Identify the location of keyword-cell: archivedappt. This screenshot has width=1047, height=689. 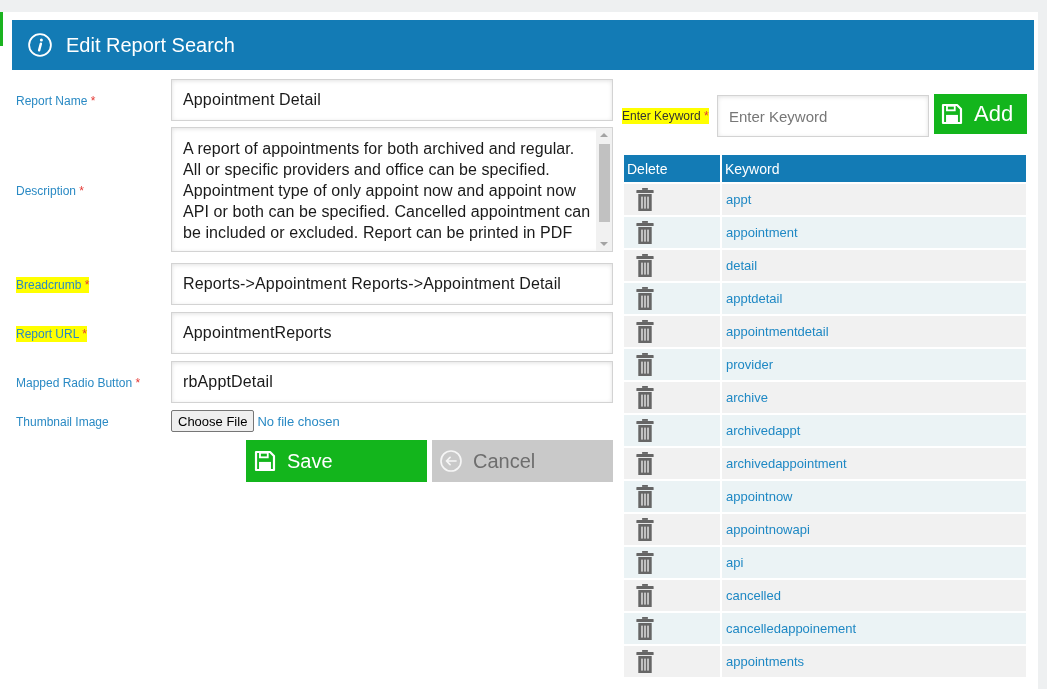
(874, 430).